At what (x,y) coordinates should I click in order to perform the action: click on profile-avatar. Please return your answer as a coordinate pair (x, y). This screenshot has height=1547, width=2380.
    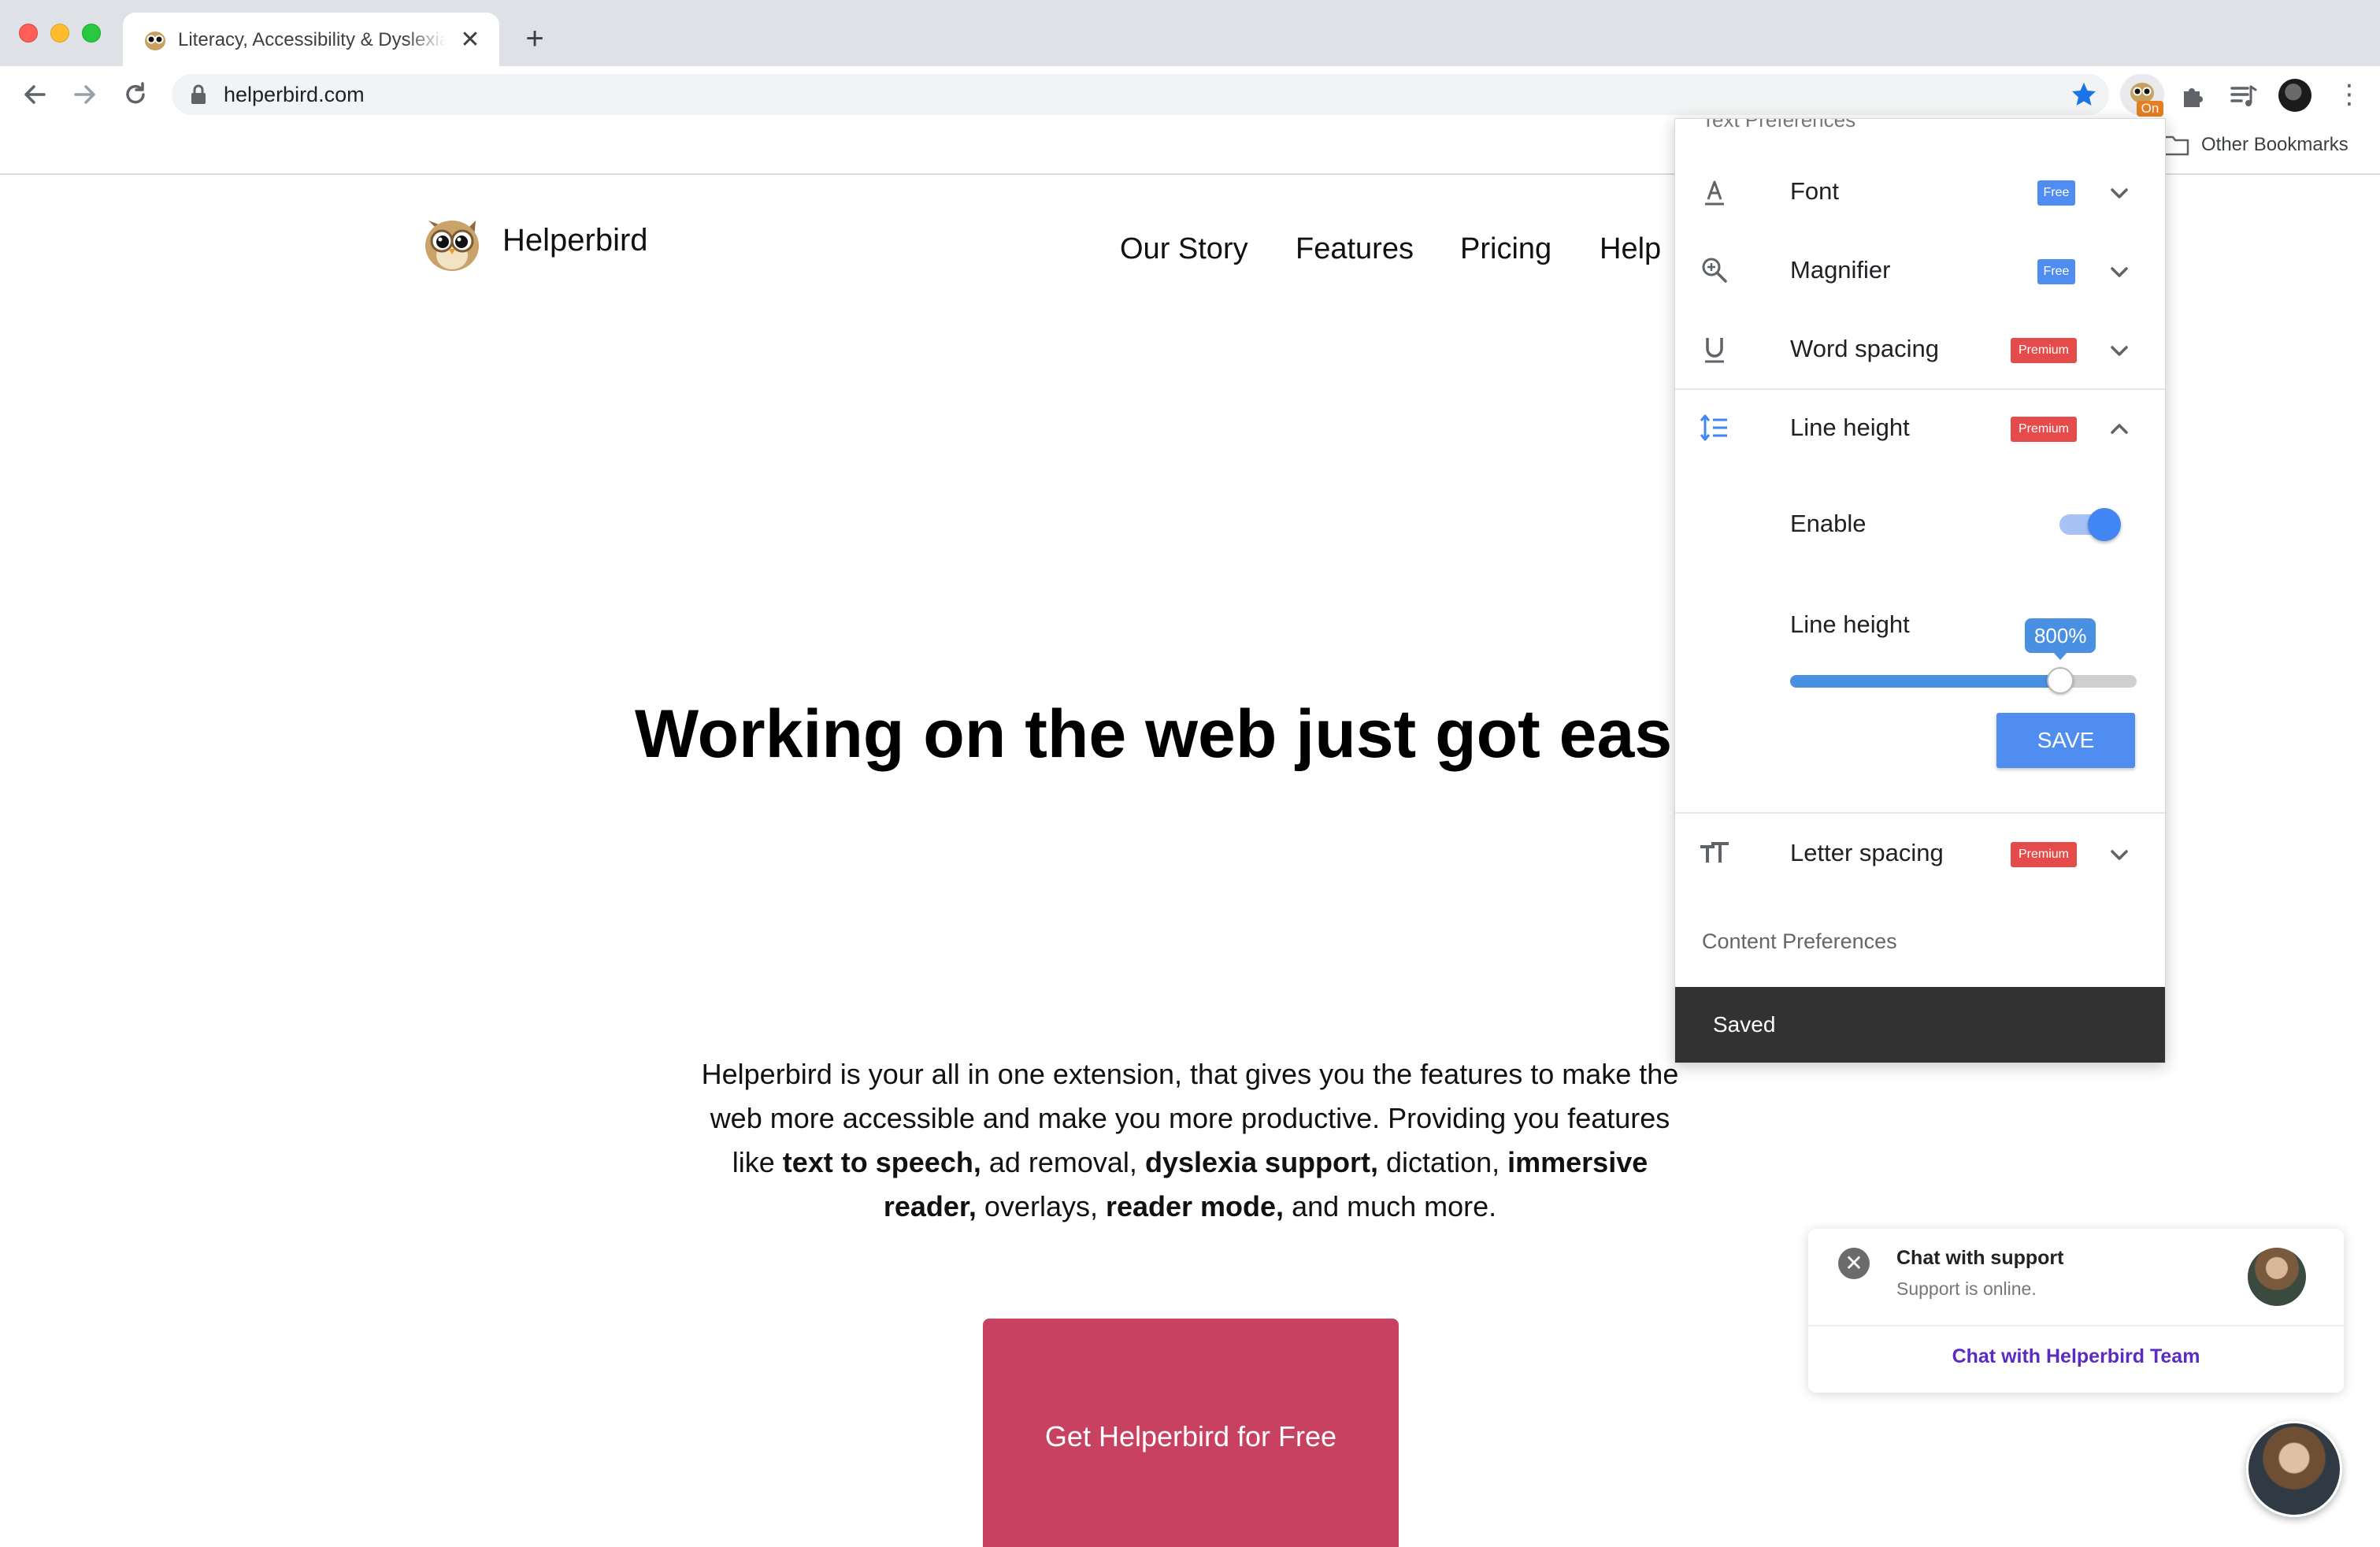
    Looking at the image, I should click on (2294, 95).